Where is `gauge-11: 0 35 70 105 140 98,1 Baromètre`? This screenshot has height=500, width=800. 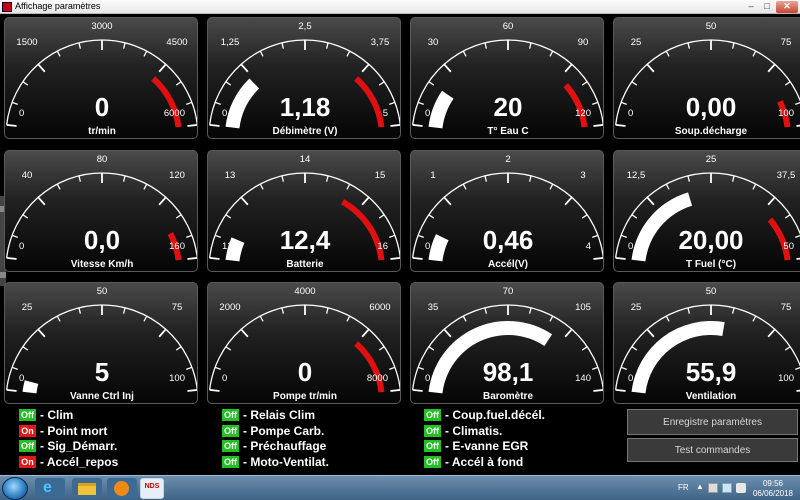 gauge-11: 0 35 70 105 140 98,1 Baromètre is located at coordinates (507, 343).